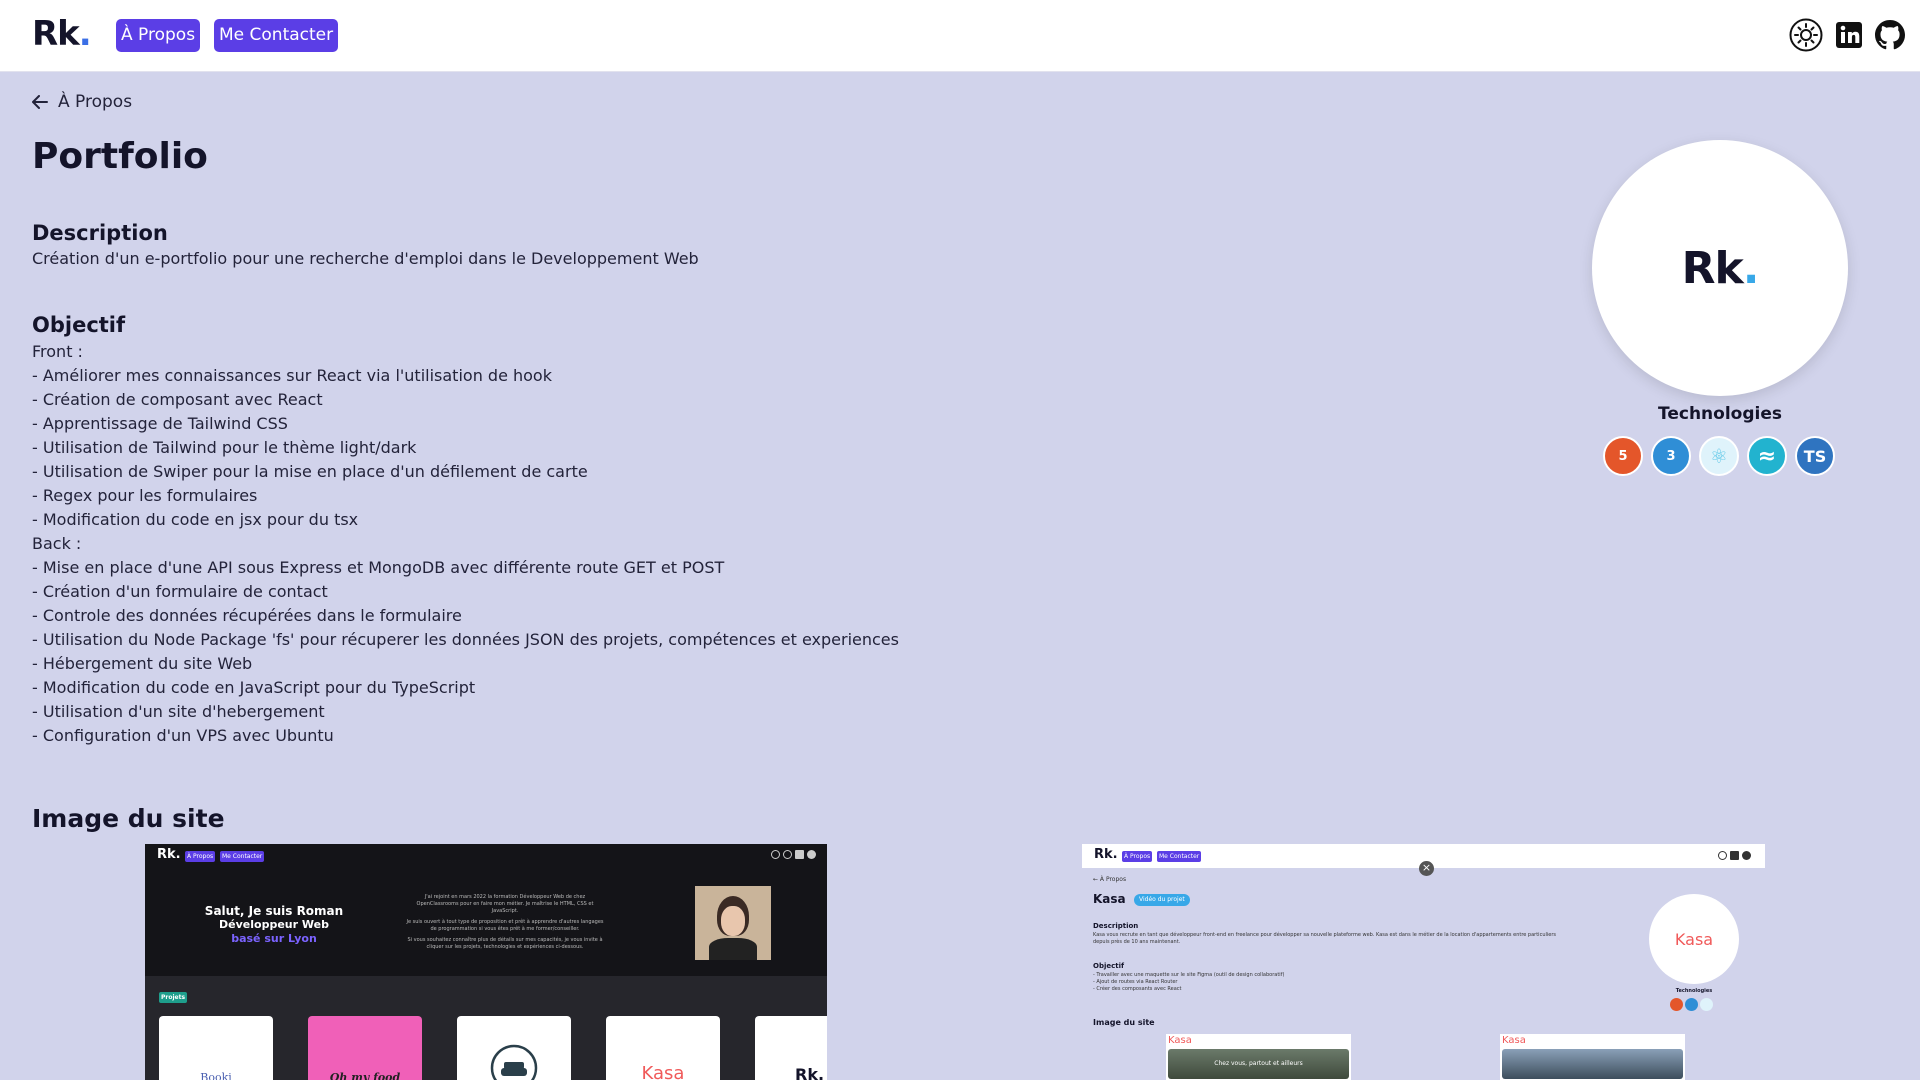 Image resolution: width=1920 pixels, height=1080 pixels. I want to click on nav-contact-button: Me Contacter, so click(276, 35).